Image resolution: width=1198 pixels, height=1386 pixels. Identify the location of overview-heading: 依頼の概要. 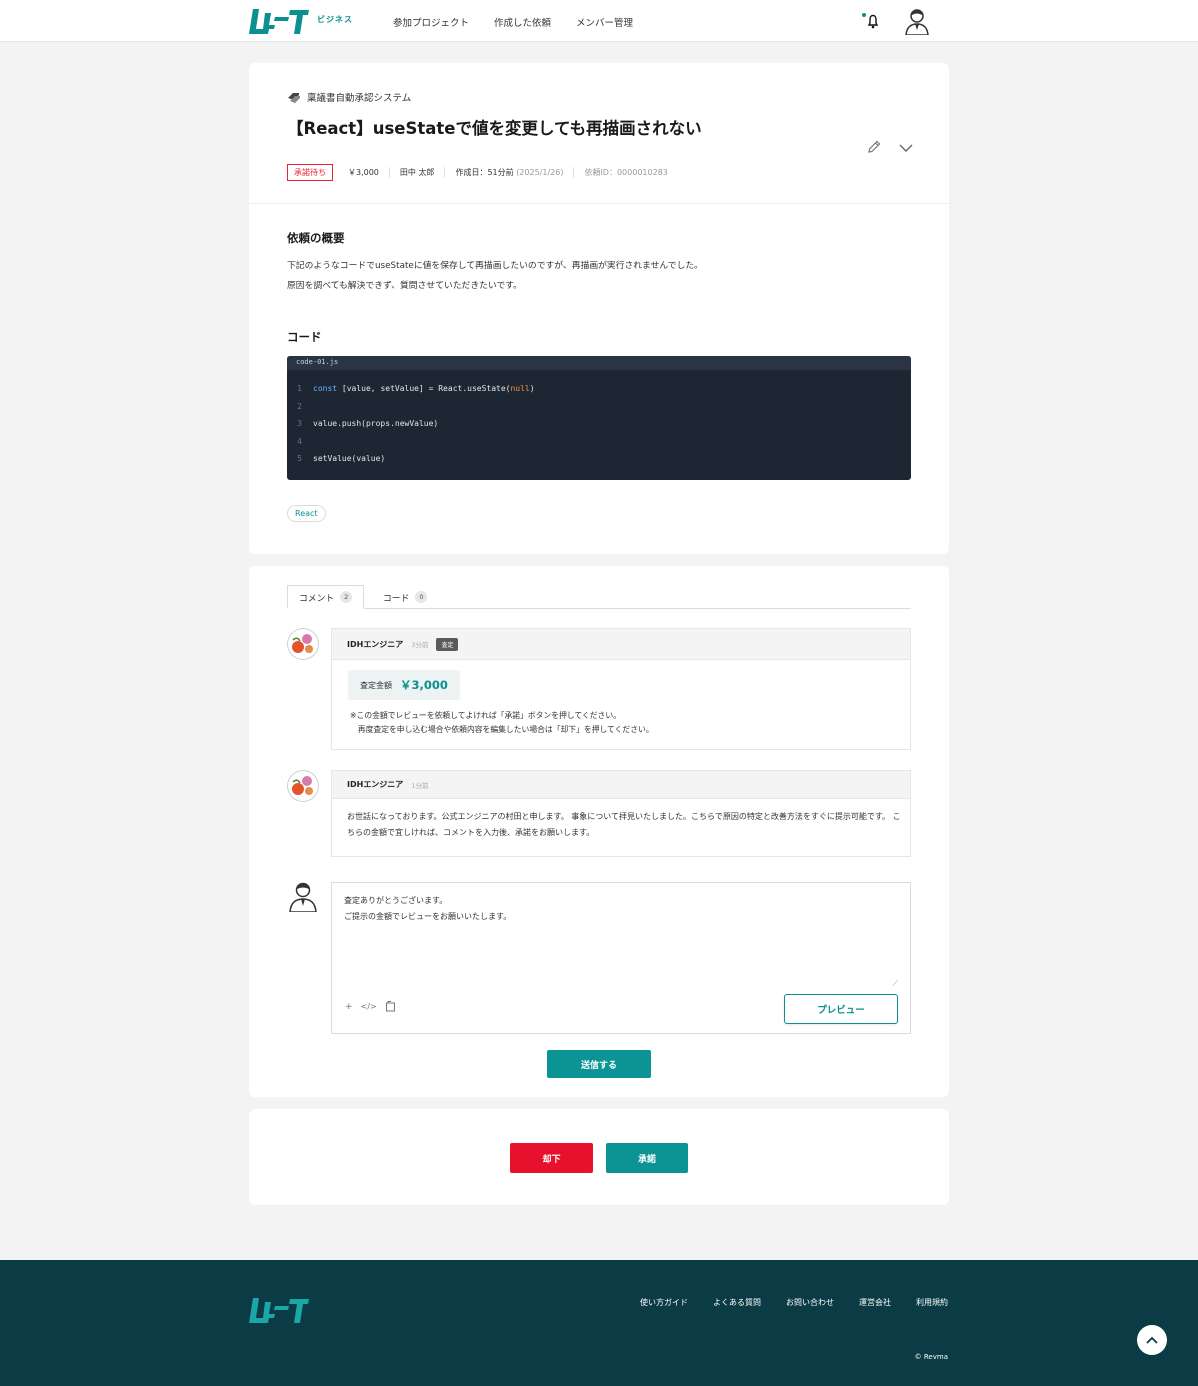
(316, 238).